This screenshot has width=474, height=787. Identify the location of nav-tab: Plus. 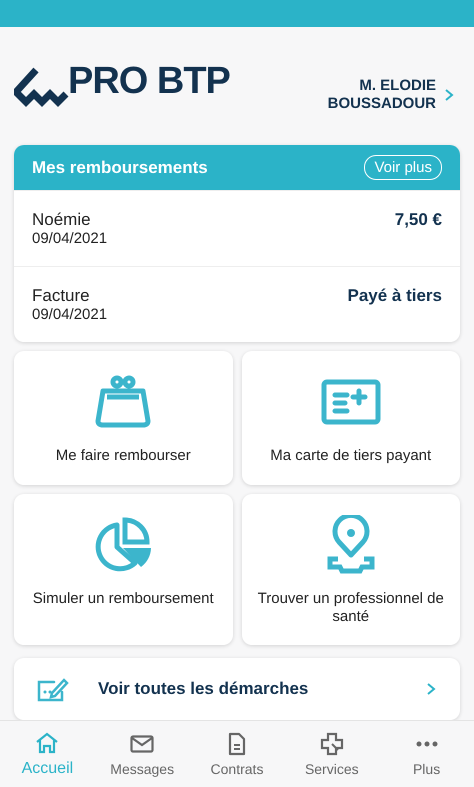
(426, 754).